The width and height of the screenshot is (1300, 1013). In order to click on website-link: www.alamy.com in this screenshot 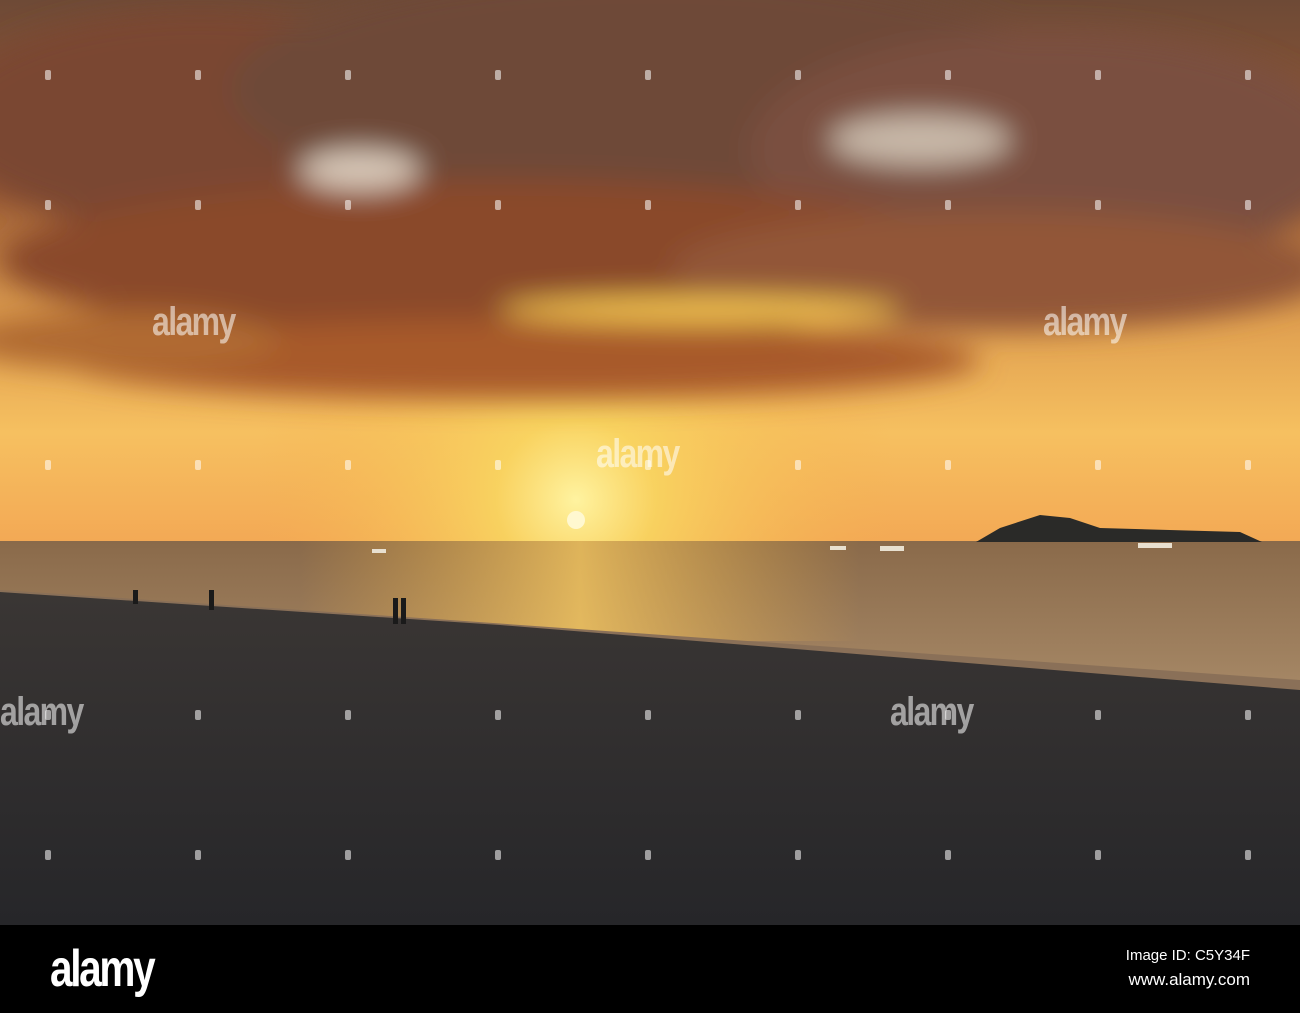, I will do `click(1189, 980)`.